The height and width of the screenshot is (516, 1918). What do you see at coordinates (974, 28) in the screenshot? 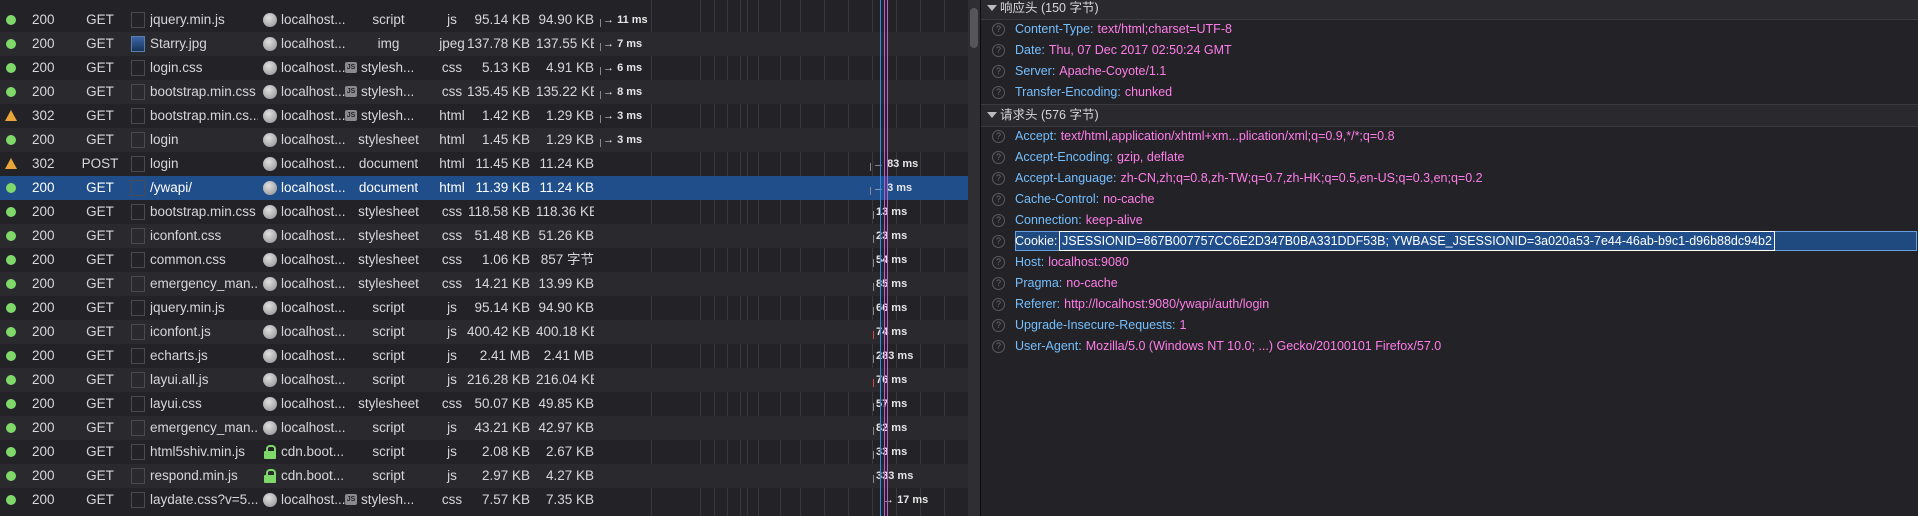
I see `scrollbar-thumb` at bounding box center [974, 28].